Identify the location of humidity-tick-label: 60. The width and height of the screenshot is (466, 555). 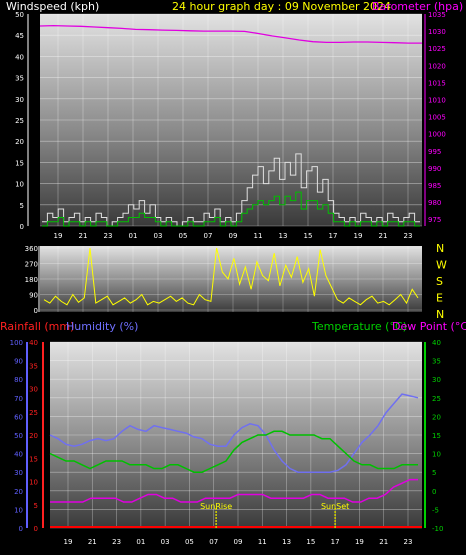
(18, 417).